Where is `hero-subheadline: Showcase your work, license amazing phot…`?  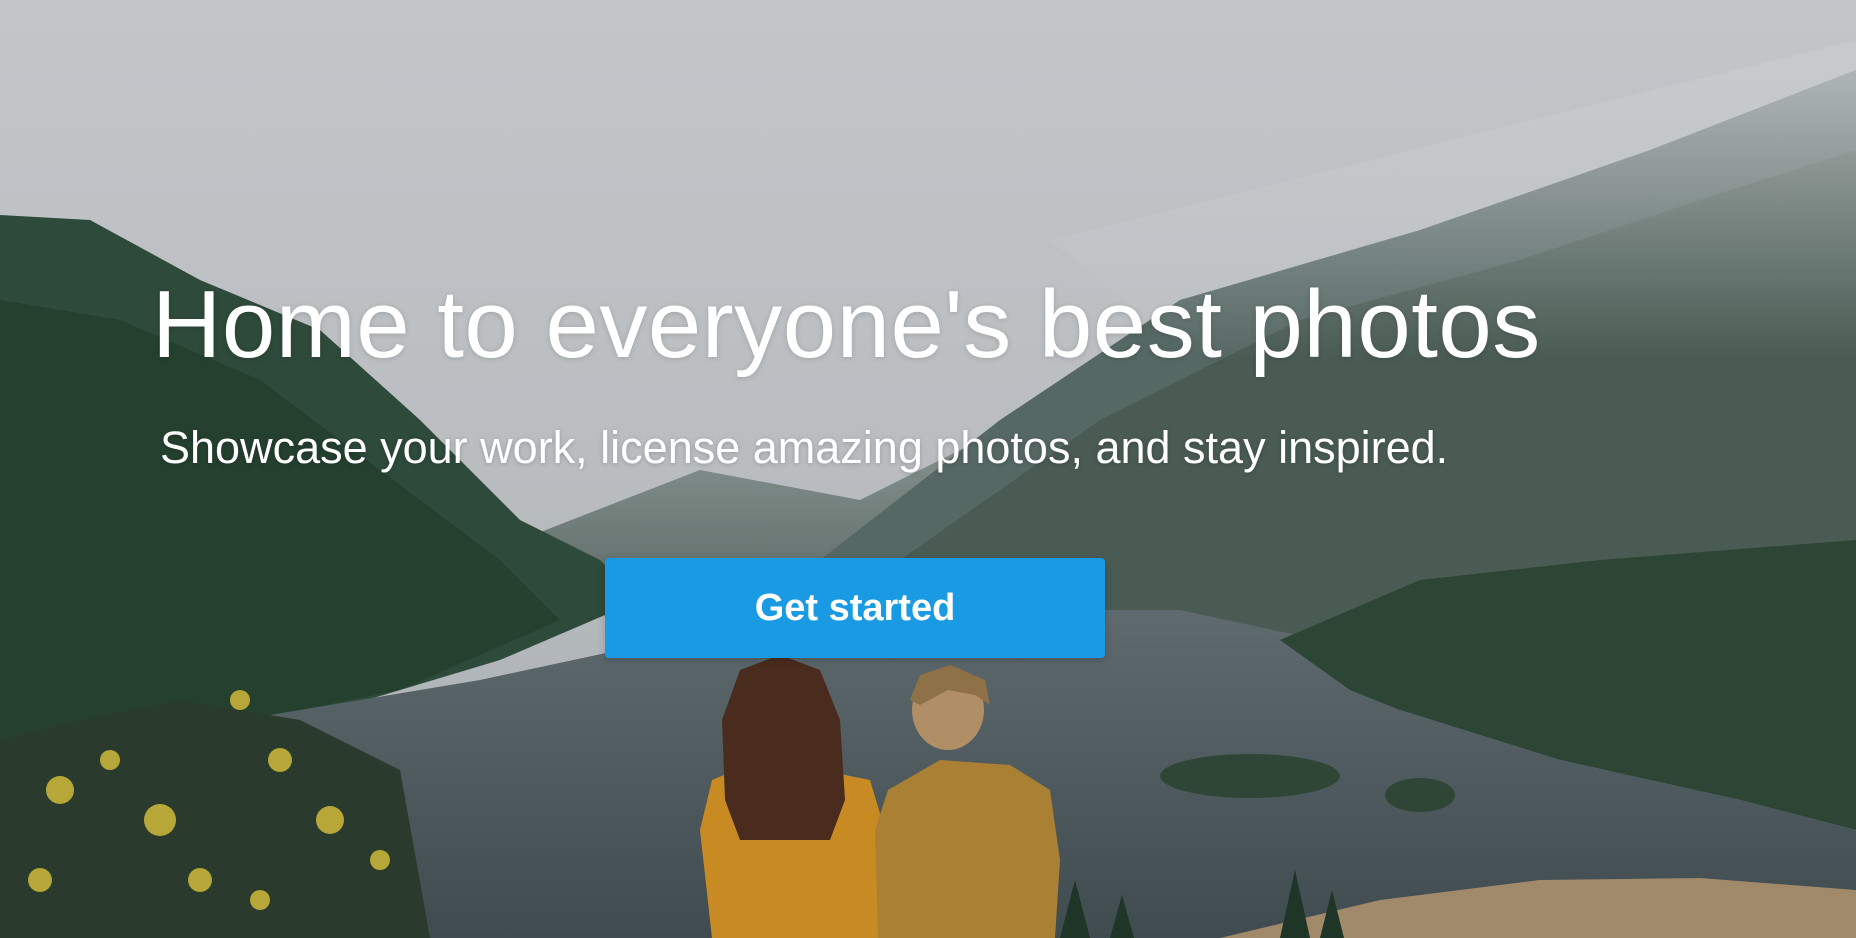
hero-subheadline: Showcase your work, license amazing phot… is located at coordinates (804, 447).